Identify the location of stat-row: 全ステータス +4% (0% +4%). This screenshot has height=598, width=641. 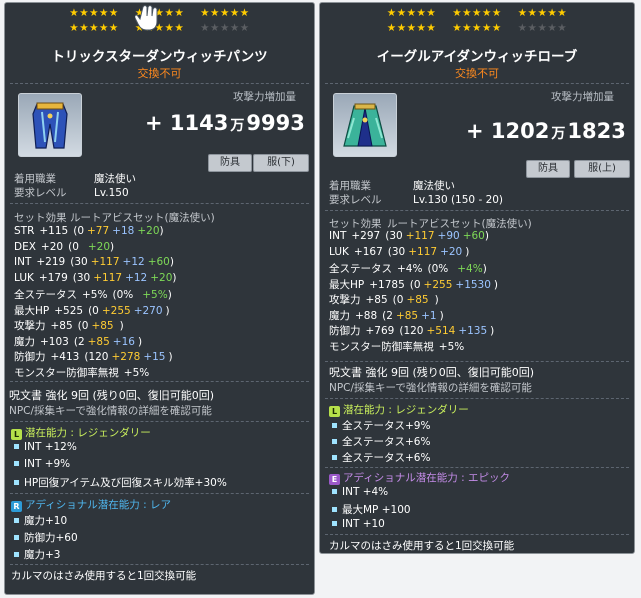
(408, 268).